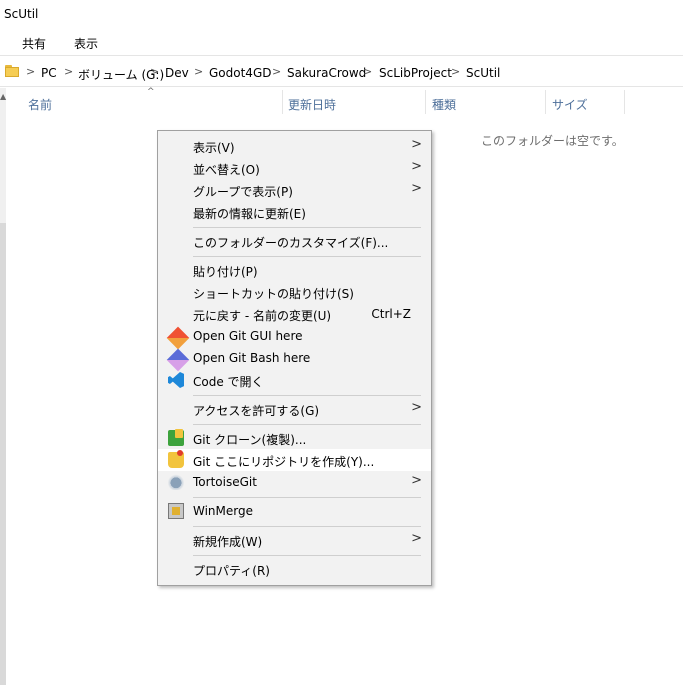 The height and width of the screenshot is (685, 683). I want to click on git-create-repository-icon, so click(176, 459).